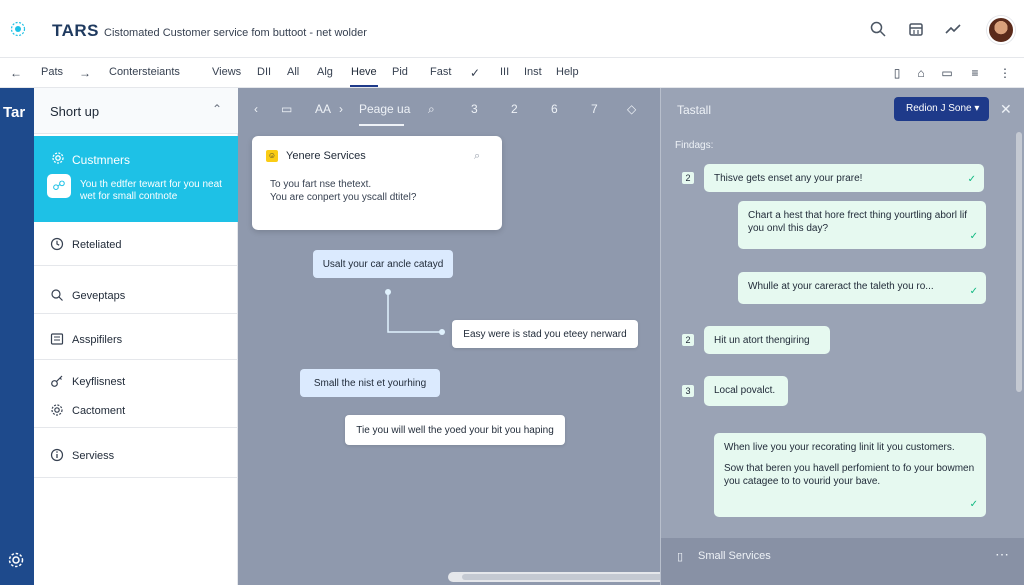  What do you see at coordinates (567, 72) in the screenshot?
I see `menu-item-help: Help` at bounding box center [567, 72].